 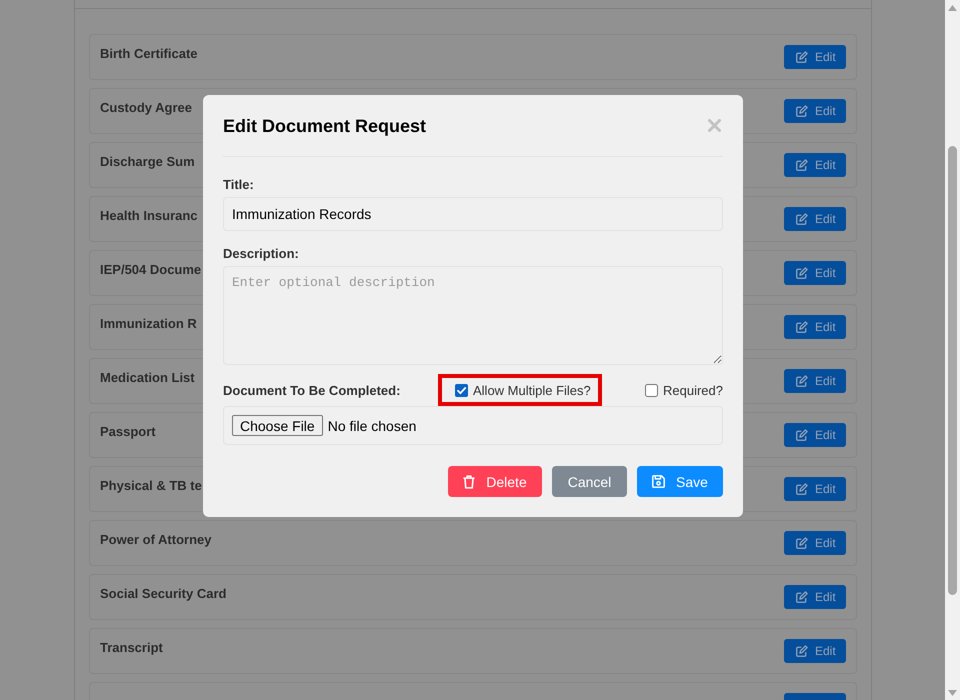 I want to click on document-title: Custody Agree, so click(x=146, y=107).